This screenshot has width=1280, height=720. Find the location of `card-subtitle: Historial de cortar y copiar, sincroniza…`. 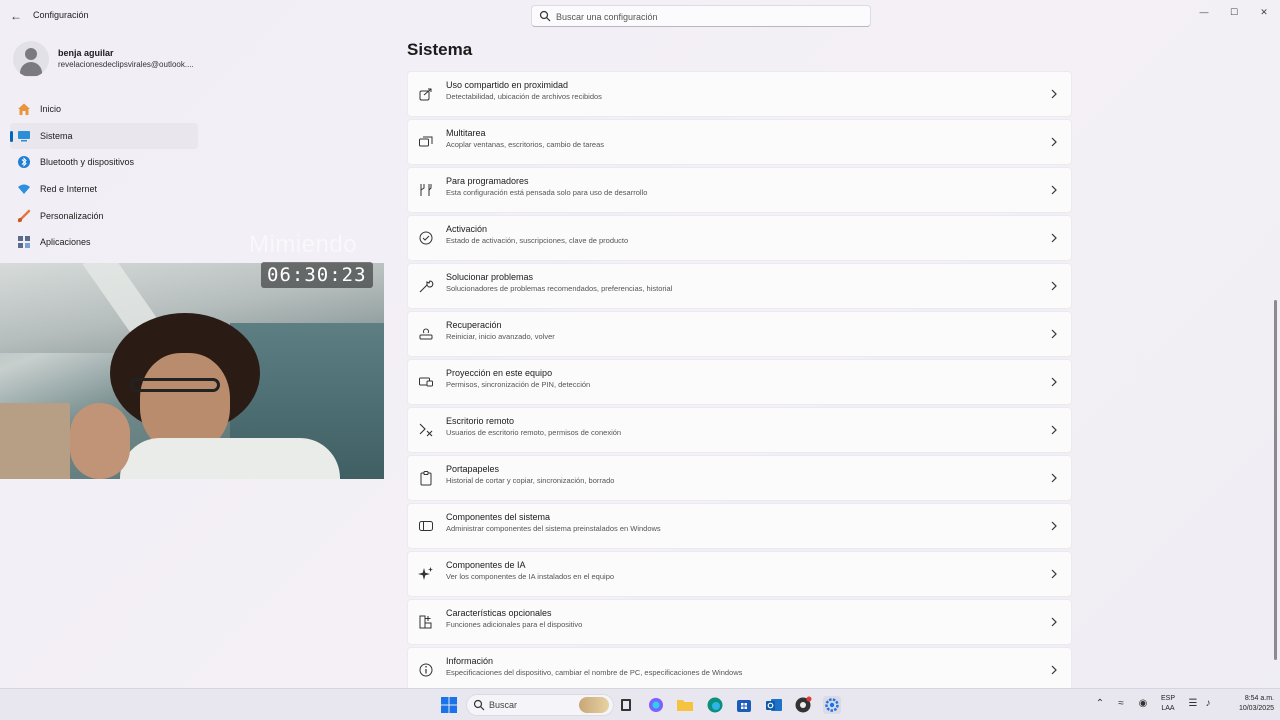

card-subtitle: Historial de cortar y copiar, sincroniza… is located at coordinates (530, 480).